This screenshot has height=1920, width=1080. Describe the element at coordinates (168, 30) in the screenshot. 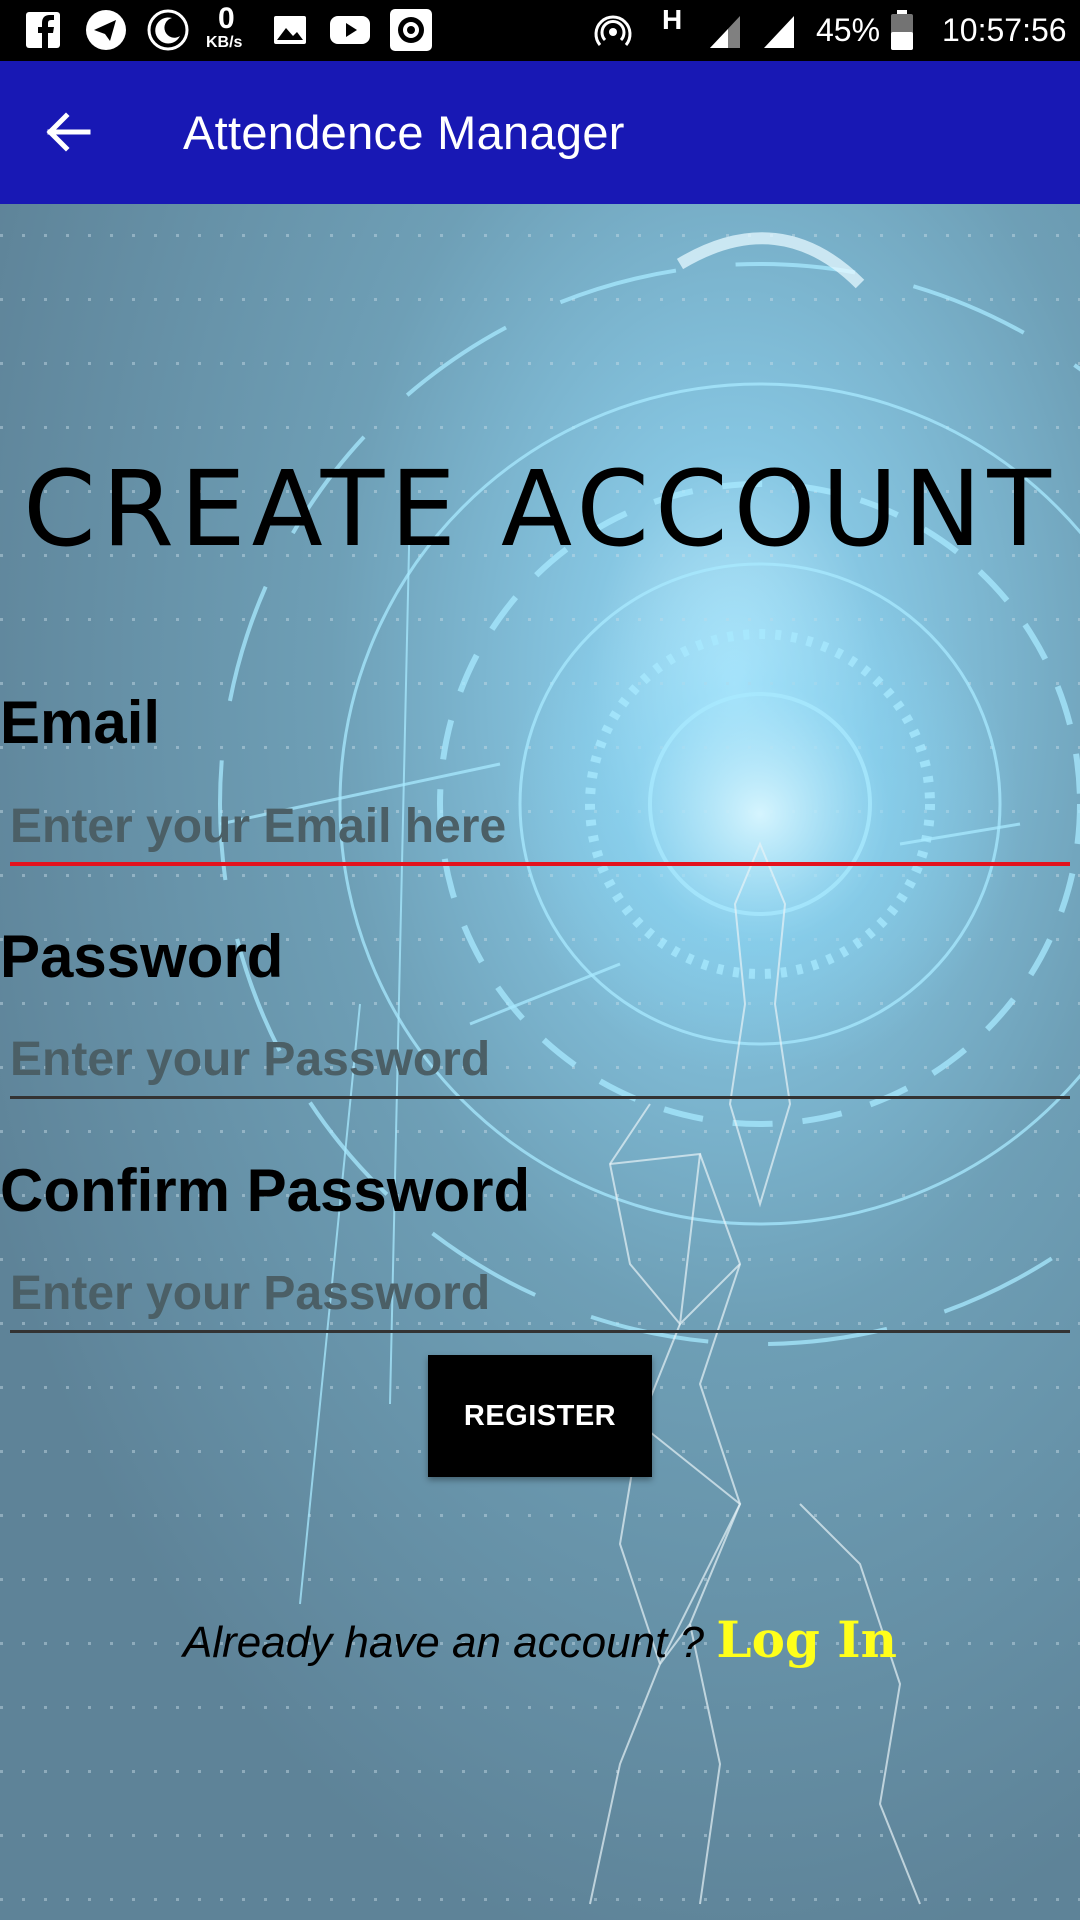

I see `moon-icon` at that location.